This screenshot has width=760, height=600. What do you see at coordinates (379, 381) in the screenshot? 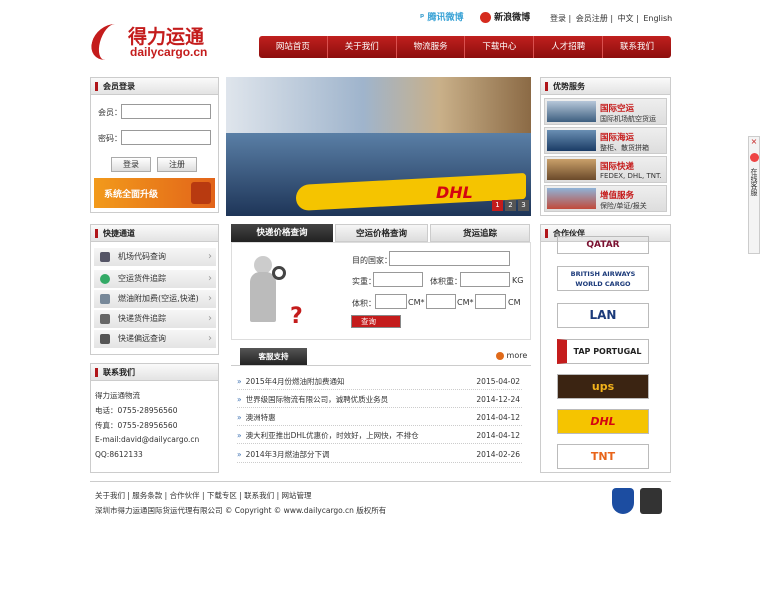
I see `news-item: » 2015年4月份燃油附加费通知 2015-04-02` at bounding box center [379, 381].